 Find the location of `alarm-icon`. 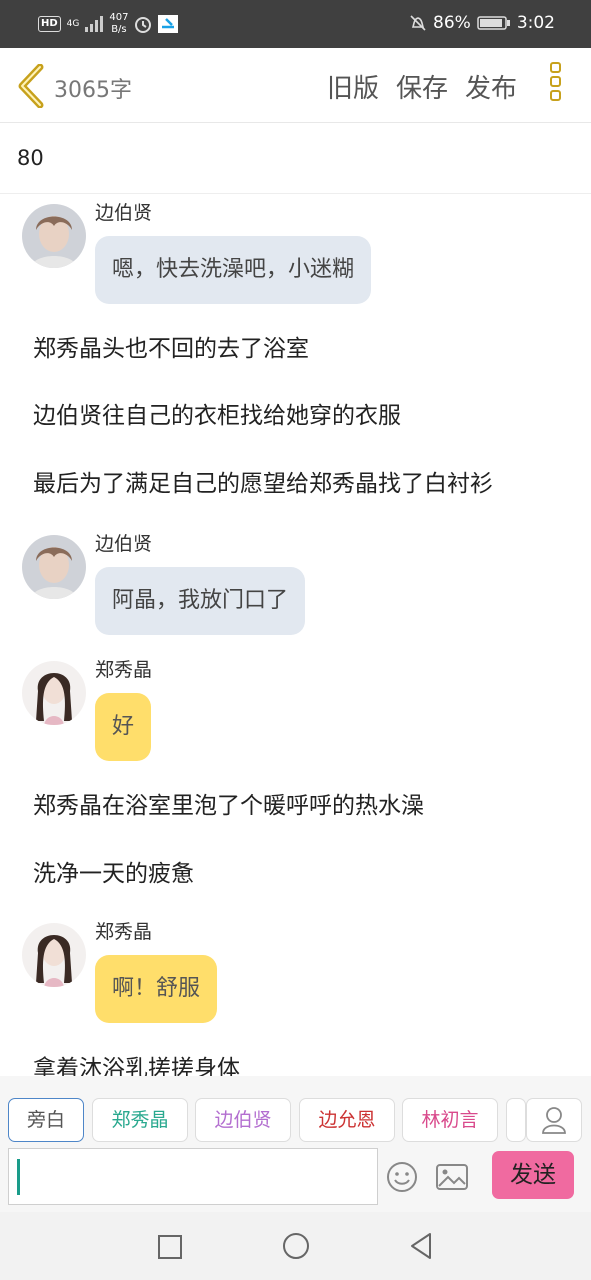

alarm-icon is located at coordinates (143, 25).